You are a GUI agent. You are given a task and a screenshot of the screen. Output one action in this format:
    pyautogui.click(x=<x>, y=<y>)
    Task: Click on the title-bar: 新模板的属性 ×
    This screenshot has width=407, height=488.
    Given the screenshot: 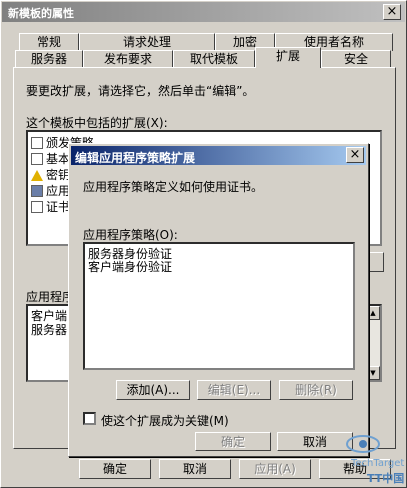 What is the action you would take?
    pyautogui.click(x=203, y=12)
    